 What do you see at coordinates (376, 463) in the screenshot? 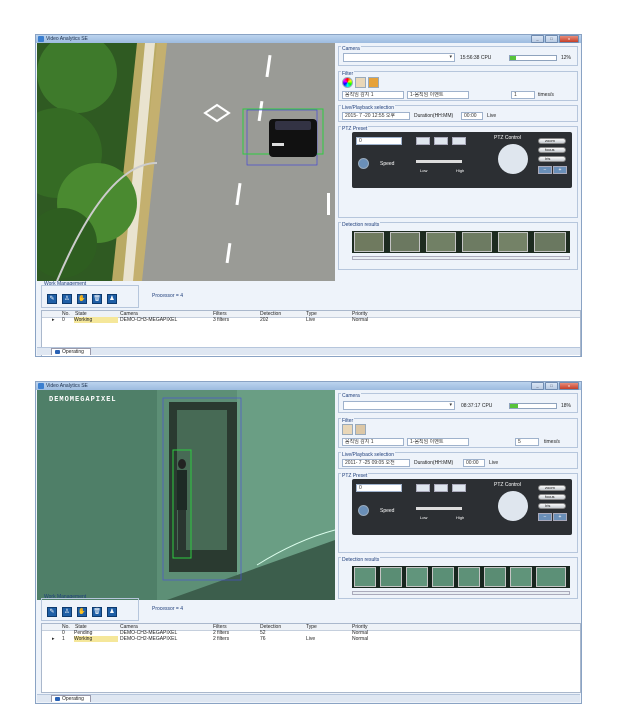
I see `date-picker: 2011- 7 -25 09:05 오전` at bounding box center [376, 463].